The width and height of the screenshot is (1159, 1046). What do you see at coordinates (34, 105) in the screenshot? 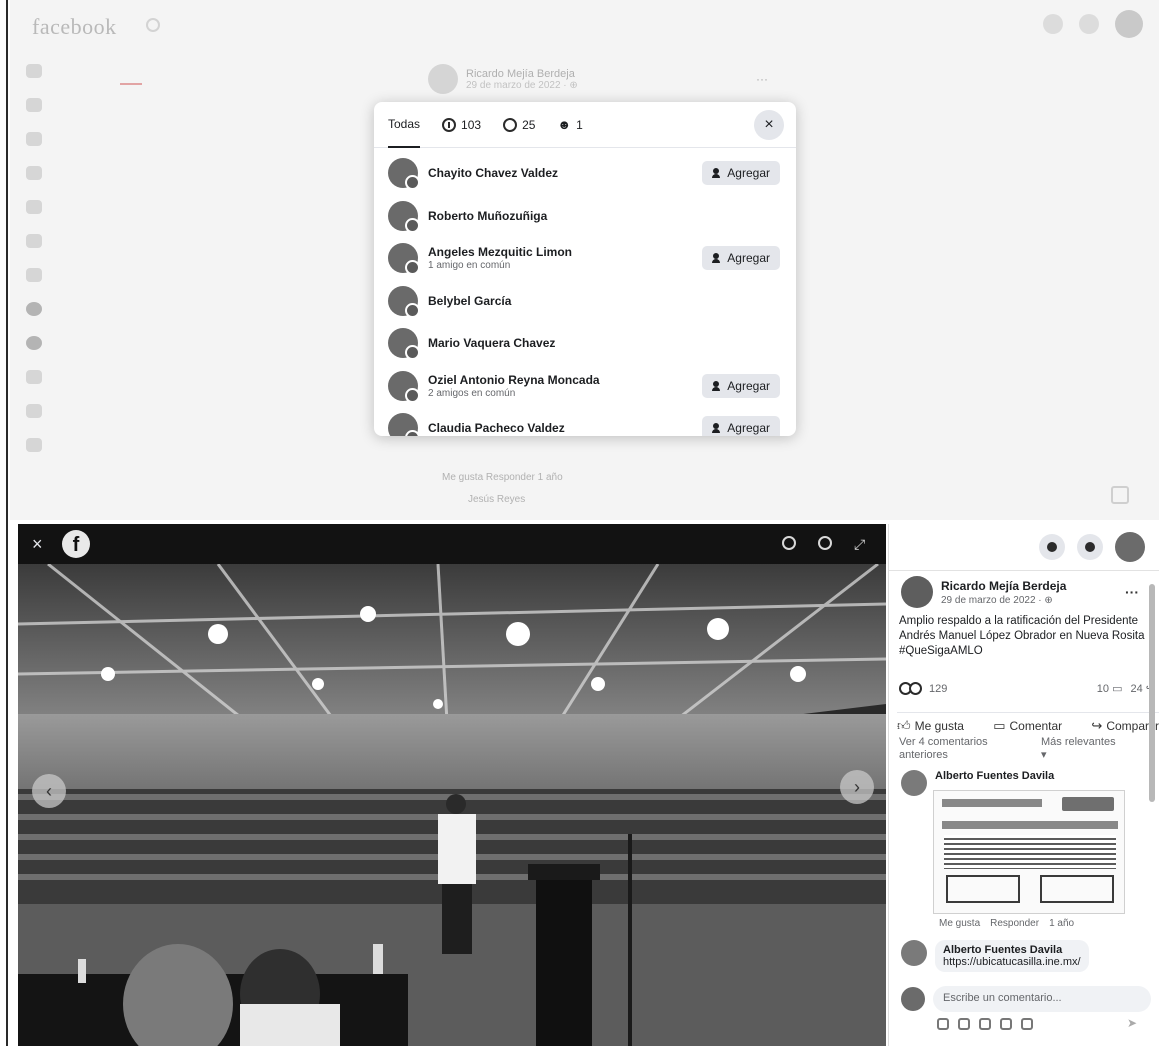
I see `profile-icon` at bounding box center [34, 105].